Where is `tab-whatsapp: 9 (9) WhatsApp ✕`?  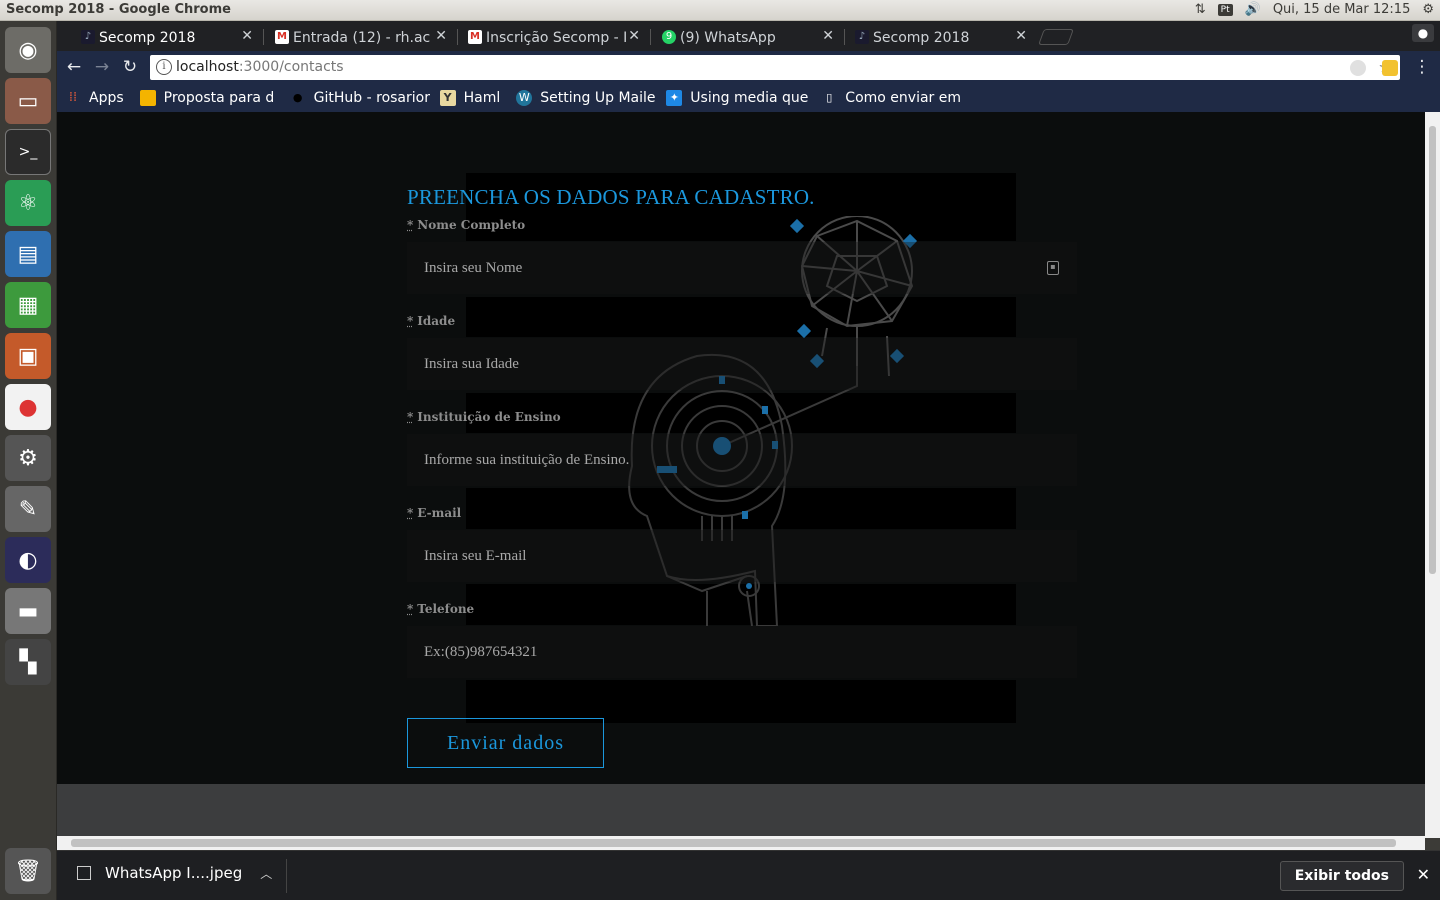
tab-whatsapp: 9 (9) WhatsApp ✕ is located at coordinates (747, 37).